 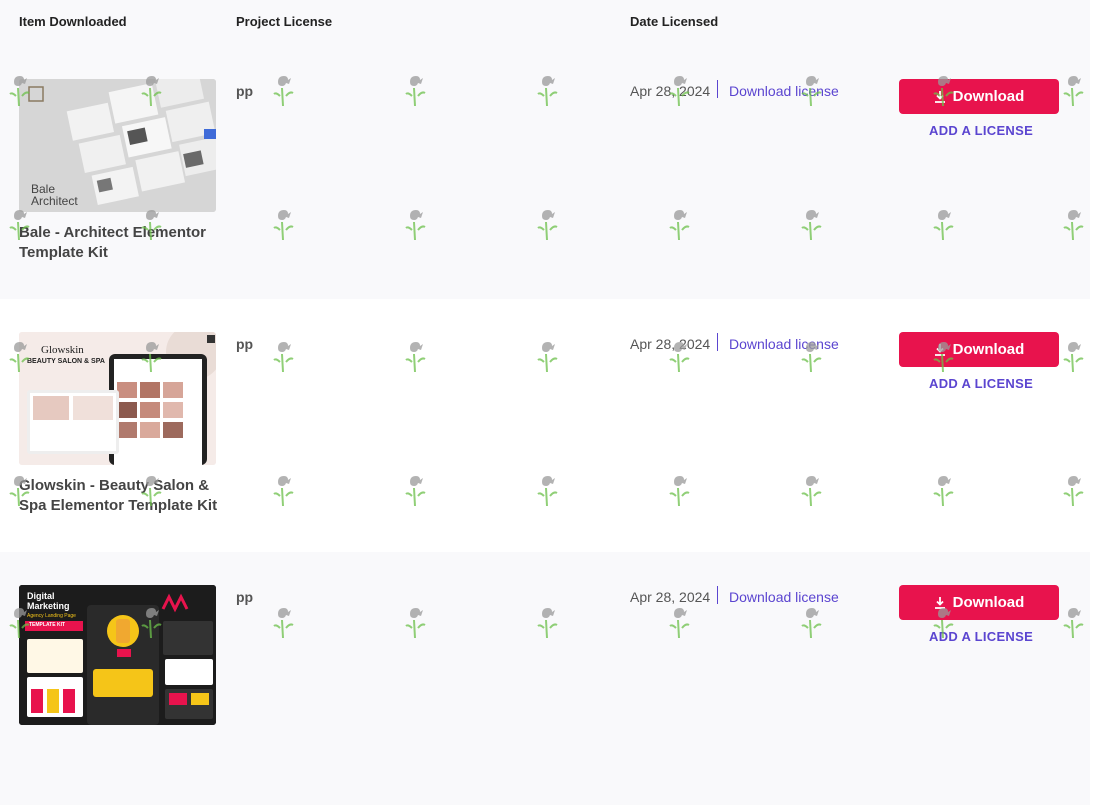 I want to click on item-title: Bale - Architect Elementor Template Kit, so click(x=121, y=243).